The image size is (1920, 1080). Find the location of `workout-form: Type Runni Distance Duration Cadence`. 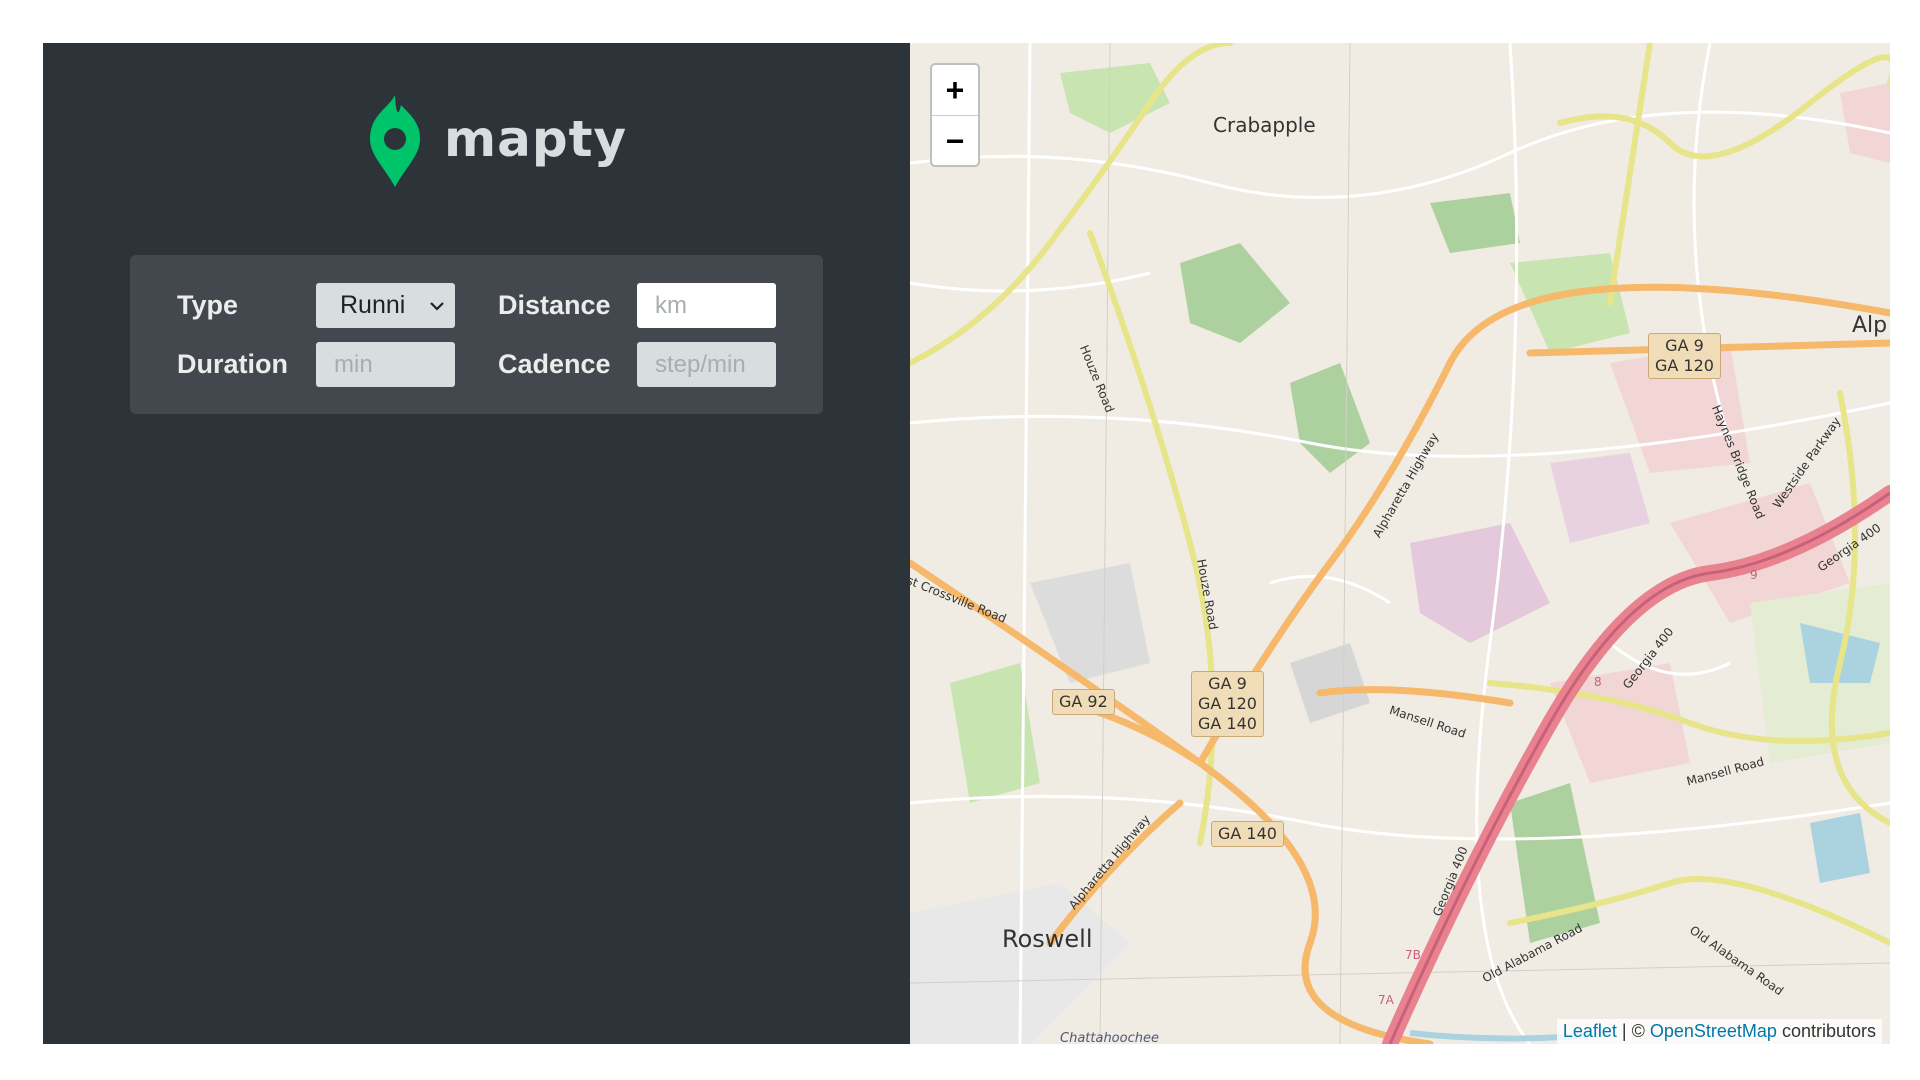

workout-form: Type Runni Distance Duration Cadence is located at coordinates (476, 334).